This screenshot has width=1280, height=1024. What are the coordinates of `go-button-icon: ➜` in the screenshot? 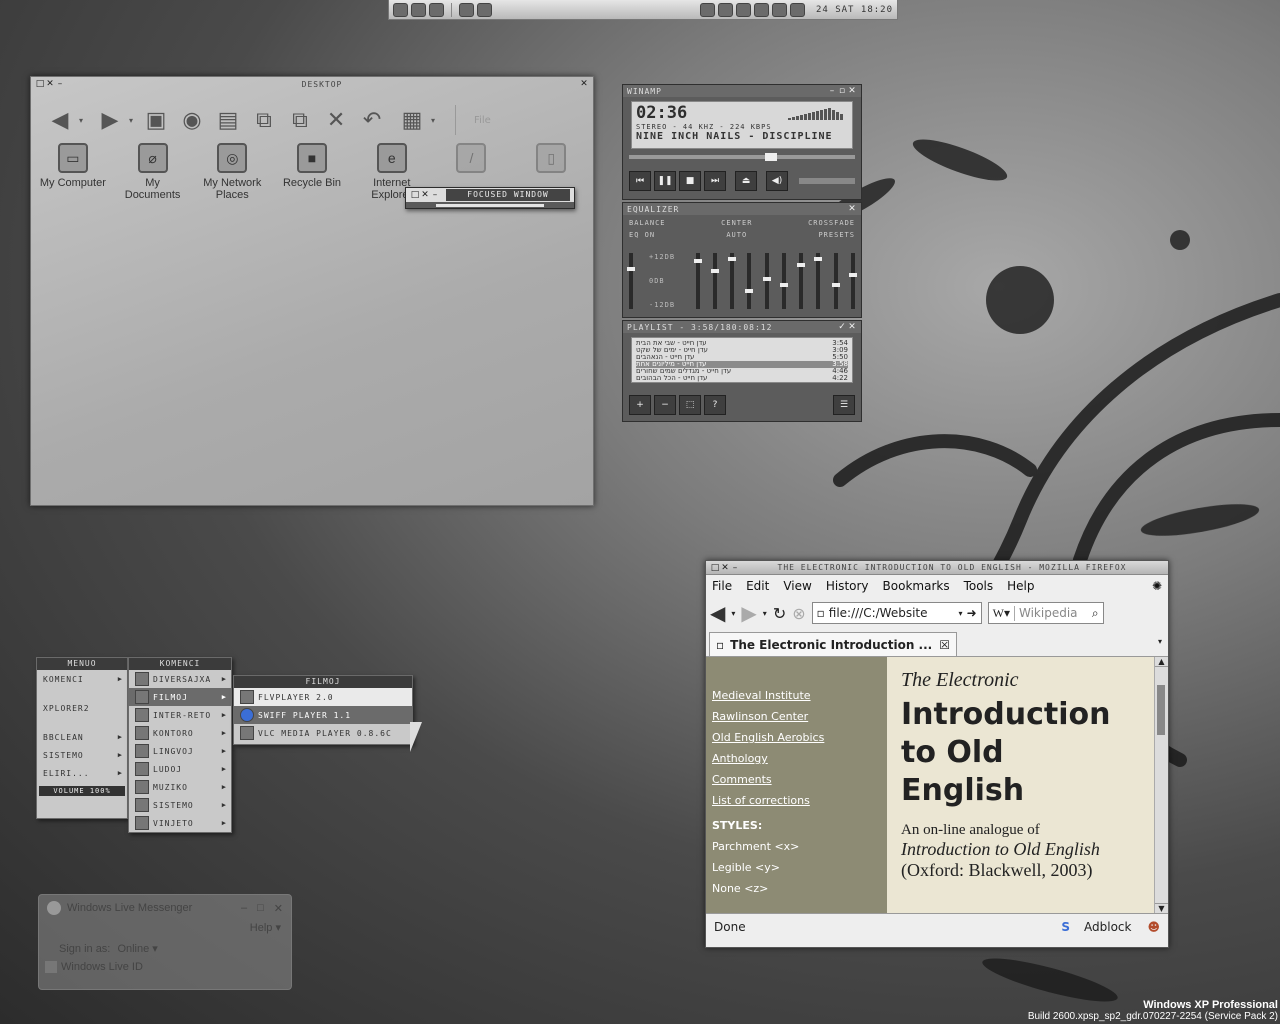 It's located at (972, 613).